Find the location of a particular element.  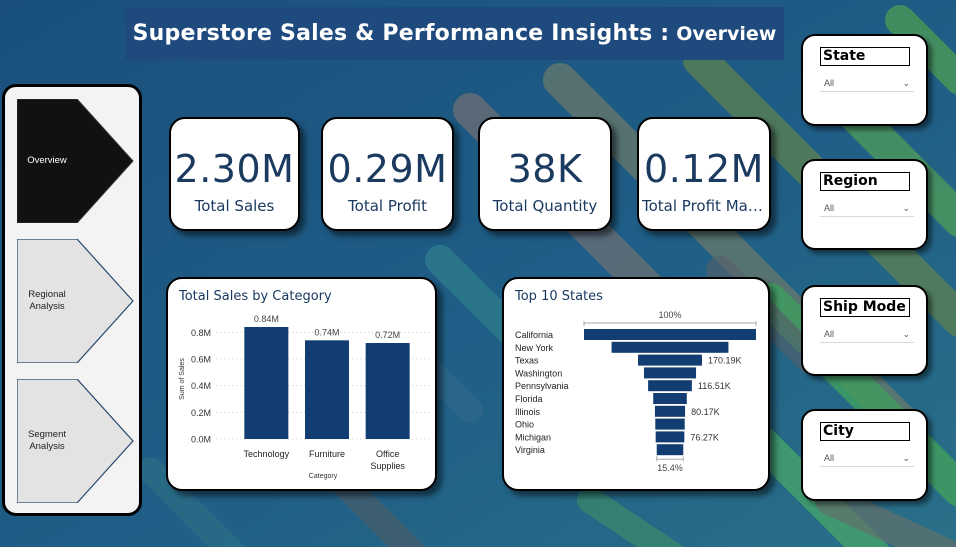

nav-label-regional-analysis: Regional Analysis is located at coordinates (47, 300).